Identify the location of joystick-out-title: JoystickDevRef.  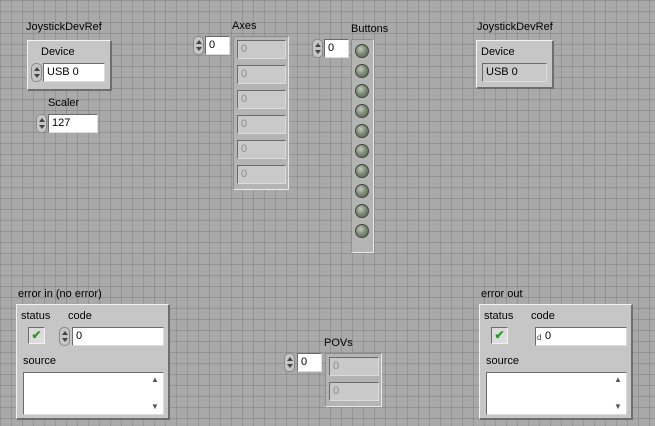
(515, 27).